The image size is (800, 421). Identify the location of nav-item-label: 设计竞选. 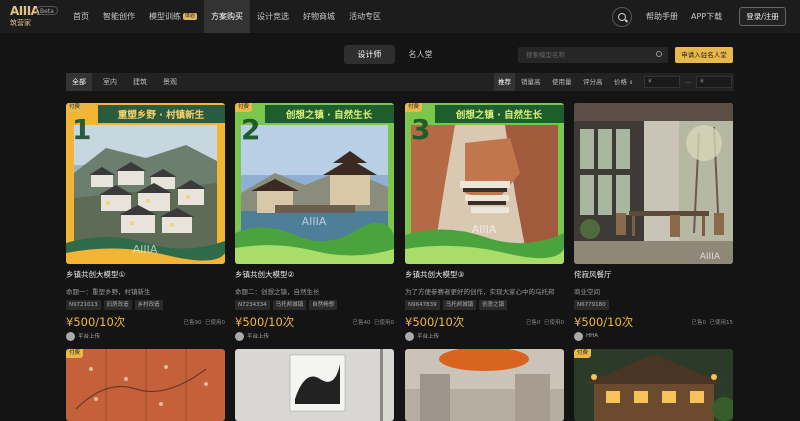
(273, 16).